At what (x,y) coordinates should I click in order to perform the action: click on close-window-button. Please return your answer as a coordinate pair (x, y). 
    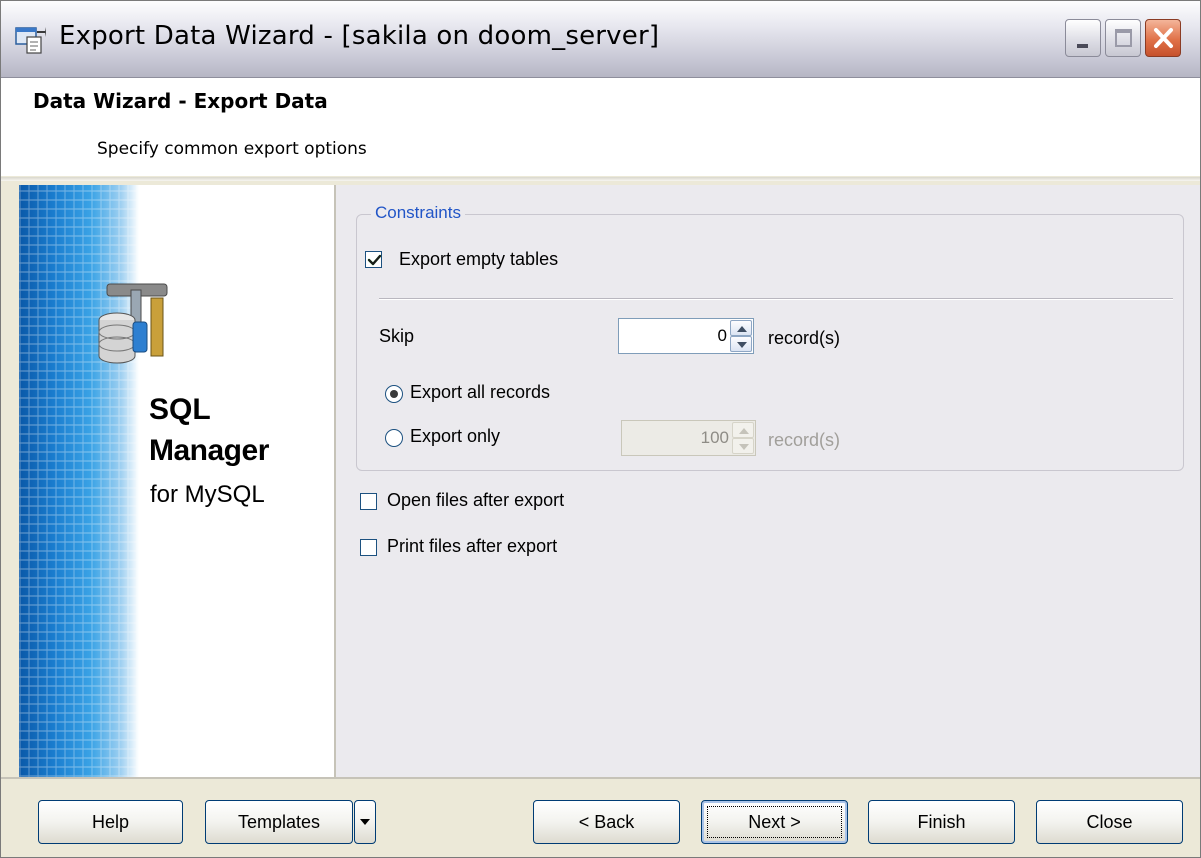
    Looking at the image, I should click on (1163, 38).